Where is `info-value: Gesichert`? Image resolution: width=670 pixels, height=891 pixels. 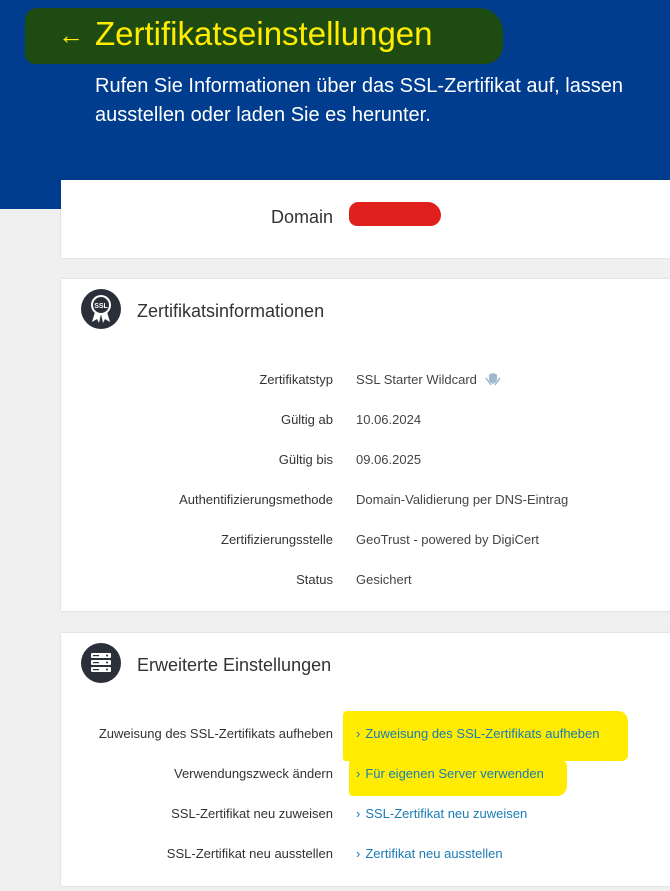 info-value: Gesichert is located at coordinates (384, 579).